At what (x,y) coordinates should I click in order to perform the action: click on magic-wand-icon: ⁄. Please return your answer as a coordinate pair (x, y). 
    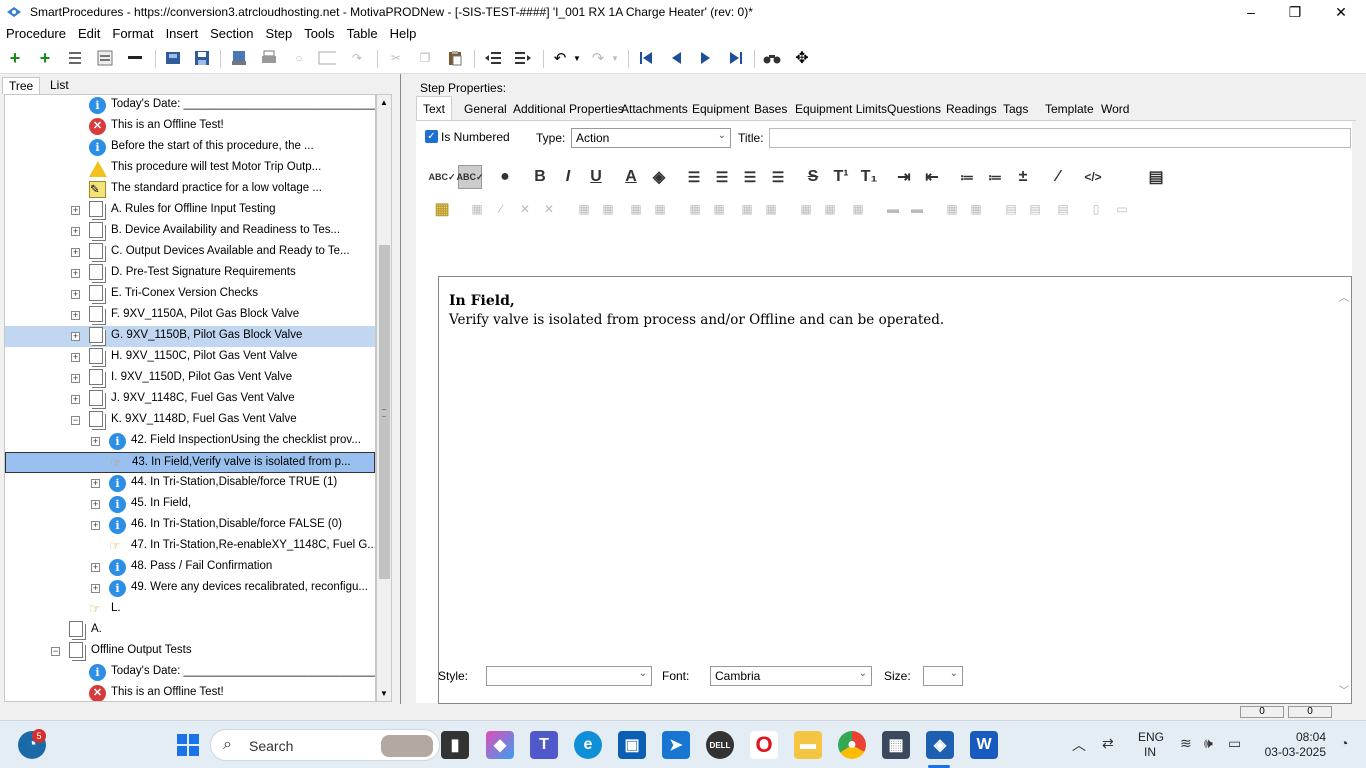
    Looking at the image, I should click on (1058, 177).